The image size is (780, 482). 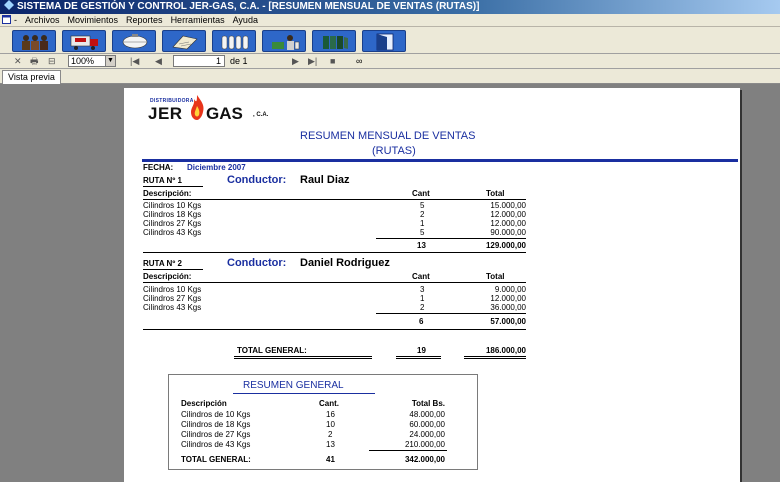 I want to click on tab-vista-previa: Vista previa, so click(x=31, y=77).